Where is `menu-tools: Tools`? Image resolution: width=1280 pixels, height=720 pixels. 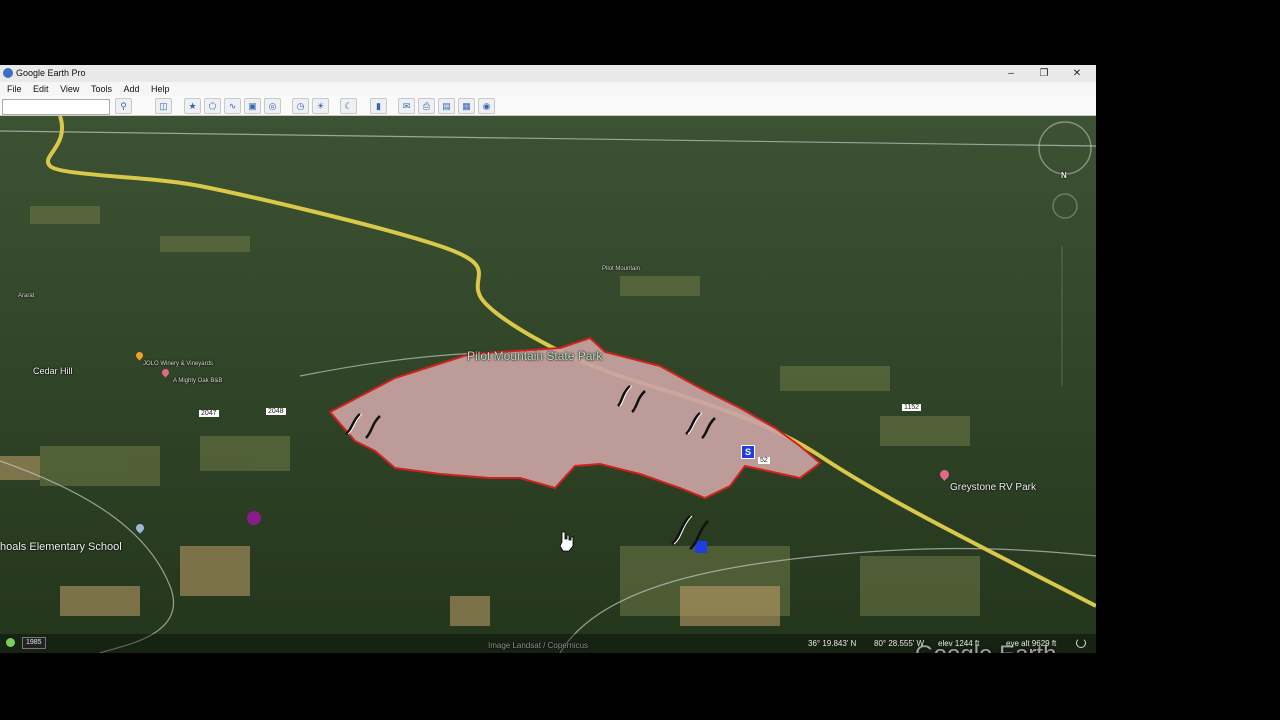
menu-tools: Tools is located at coordinates (101, 89).